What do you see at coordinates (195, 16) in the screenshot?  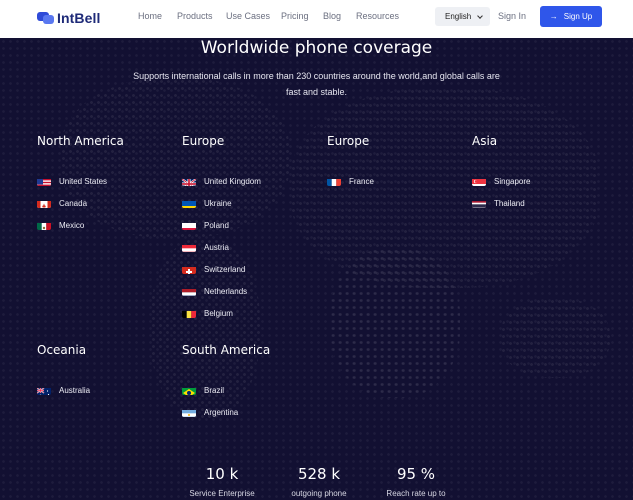 I see `nav-products: Products` at bounding box center [195, 16].